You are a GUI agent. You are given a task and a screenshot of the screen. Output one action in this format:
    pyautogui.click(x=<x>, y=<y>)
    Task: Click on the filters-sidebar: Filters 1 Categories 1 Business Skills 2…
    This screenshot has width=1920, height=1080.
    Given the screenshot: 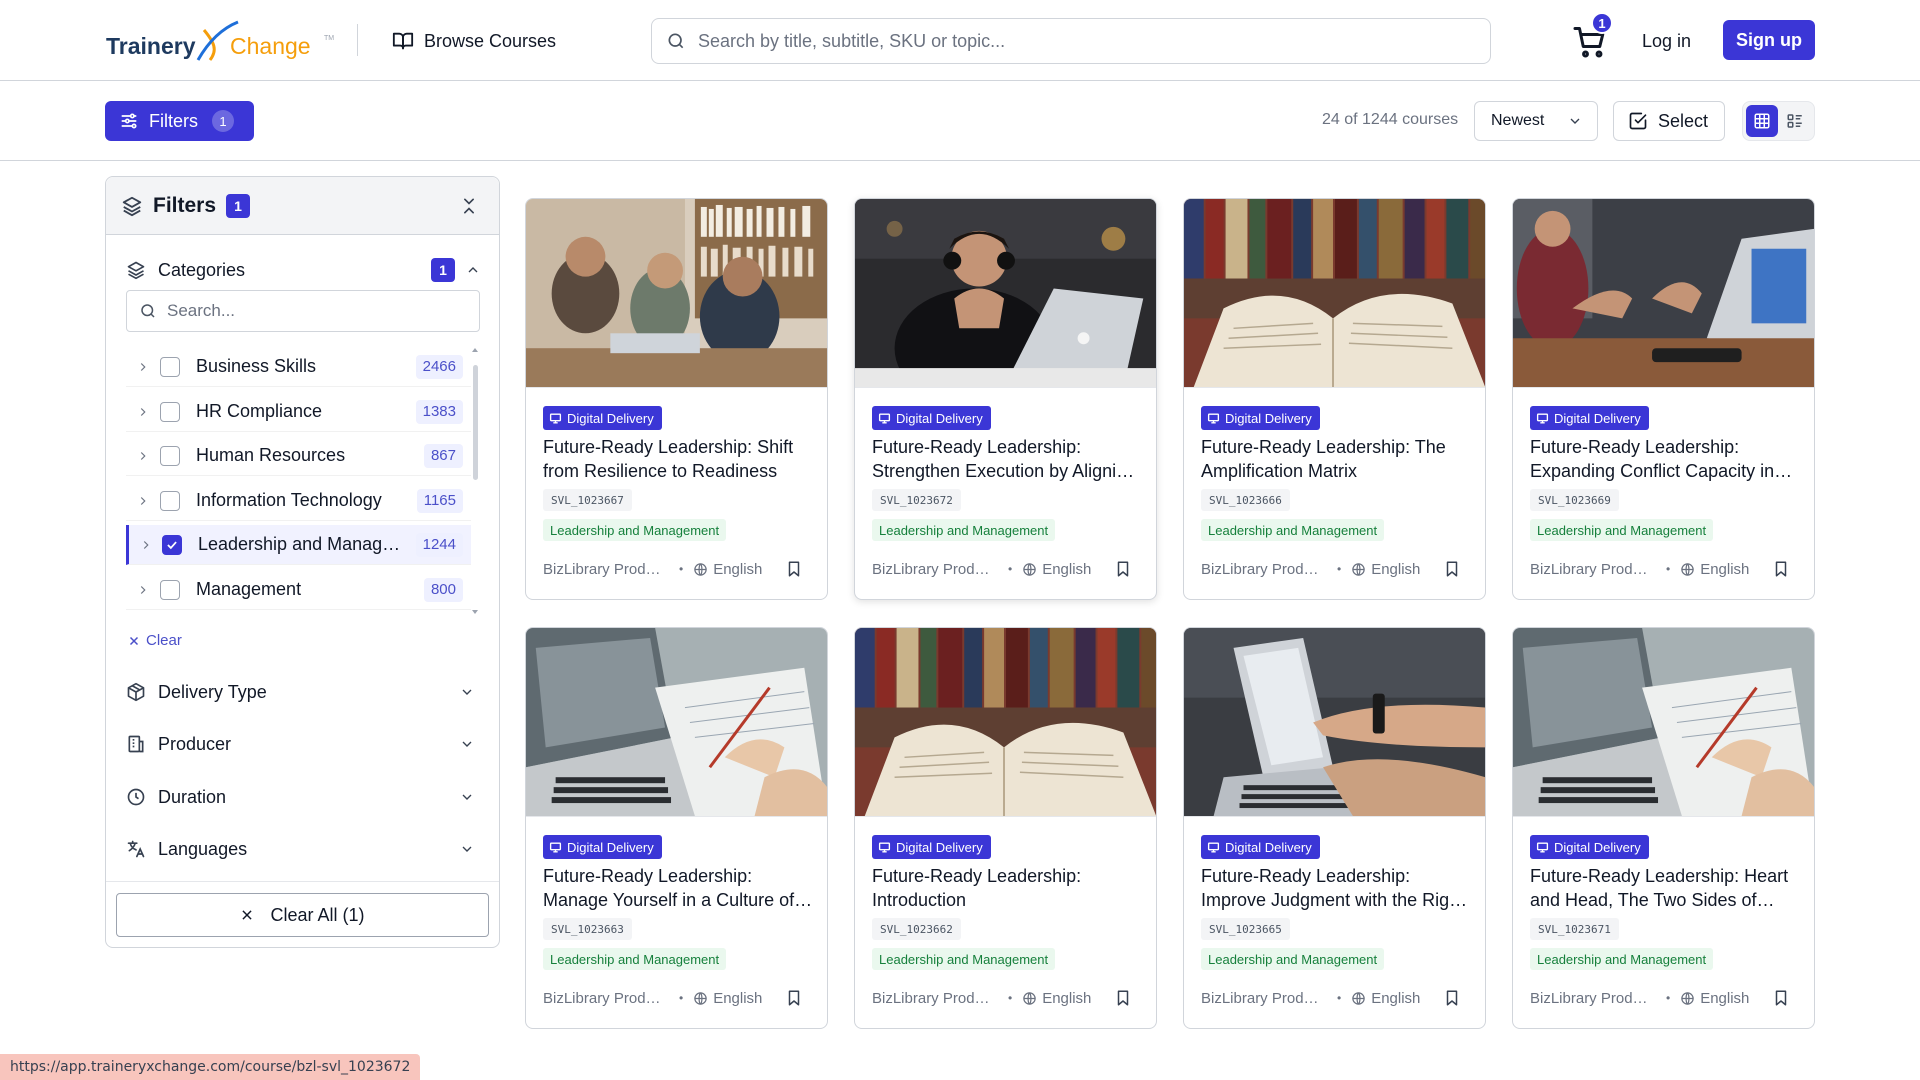 What is the action you would take?
    pyautogui.click(x=302, y=562)
    